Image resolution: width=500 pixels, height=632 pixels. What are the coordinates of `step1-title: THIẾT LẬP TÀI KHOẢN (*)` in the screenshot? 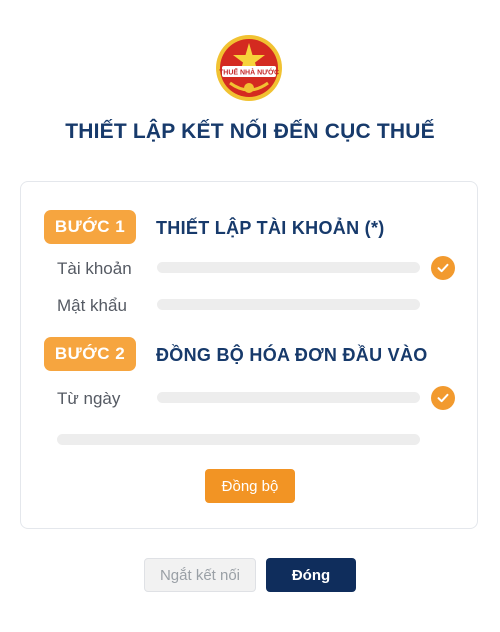 It's located at (270, 228).